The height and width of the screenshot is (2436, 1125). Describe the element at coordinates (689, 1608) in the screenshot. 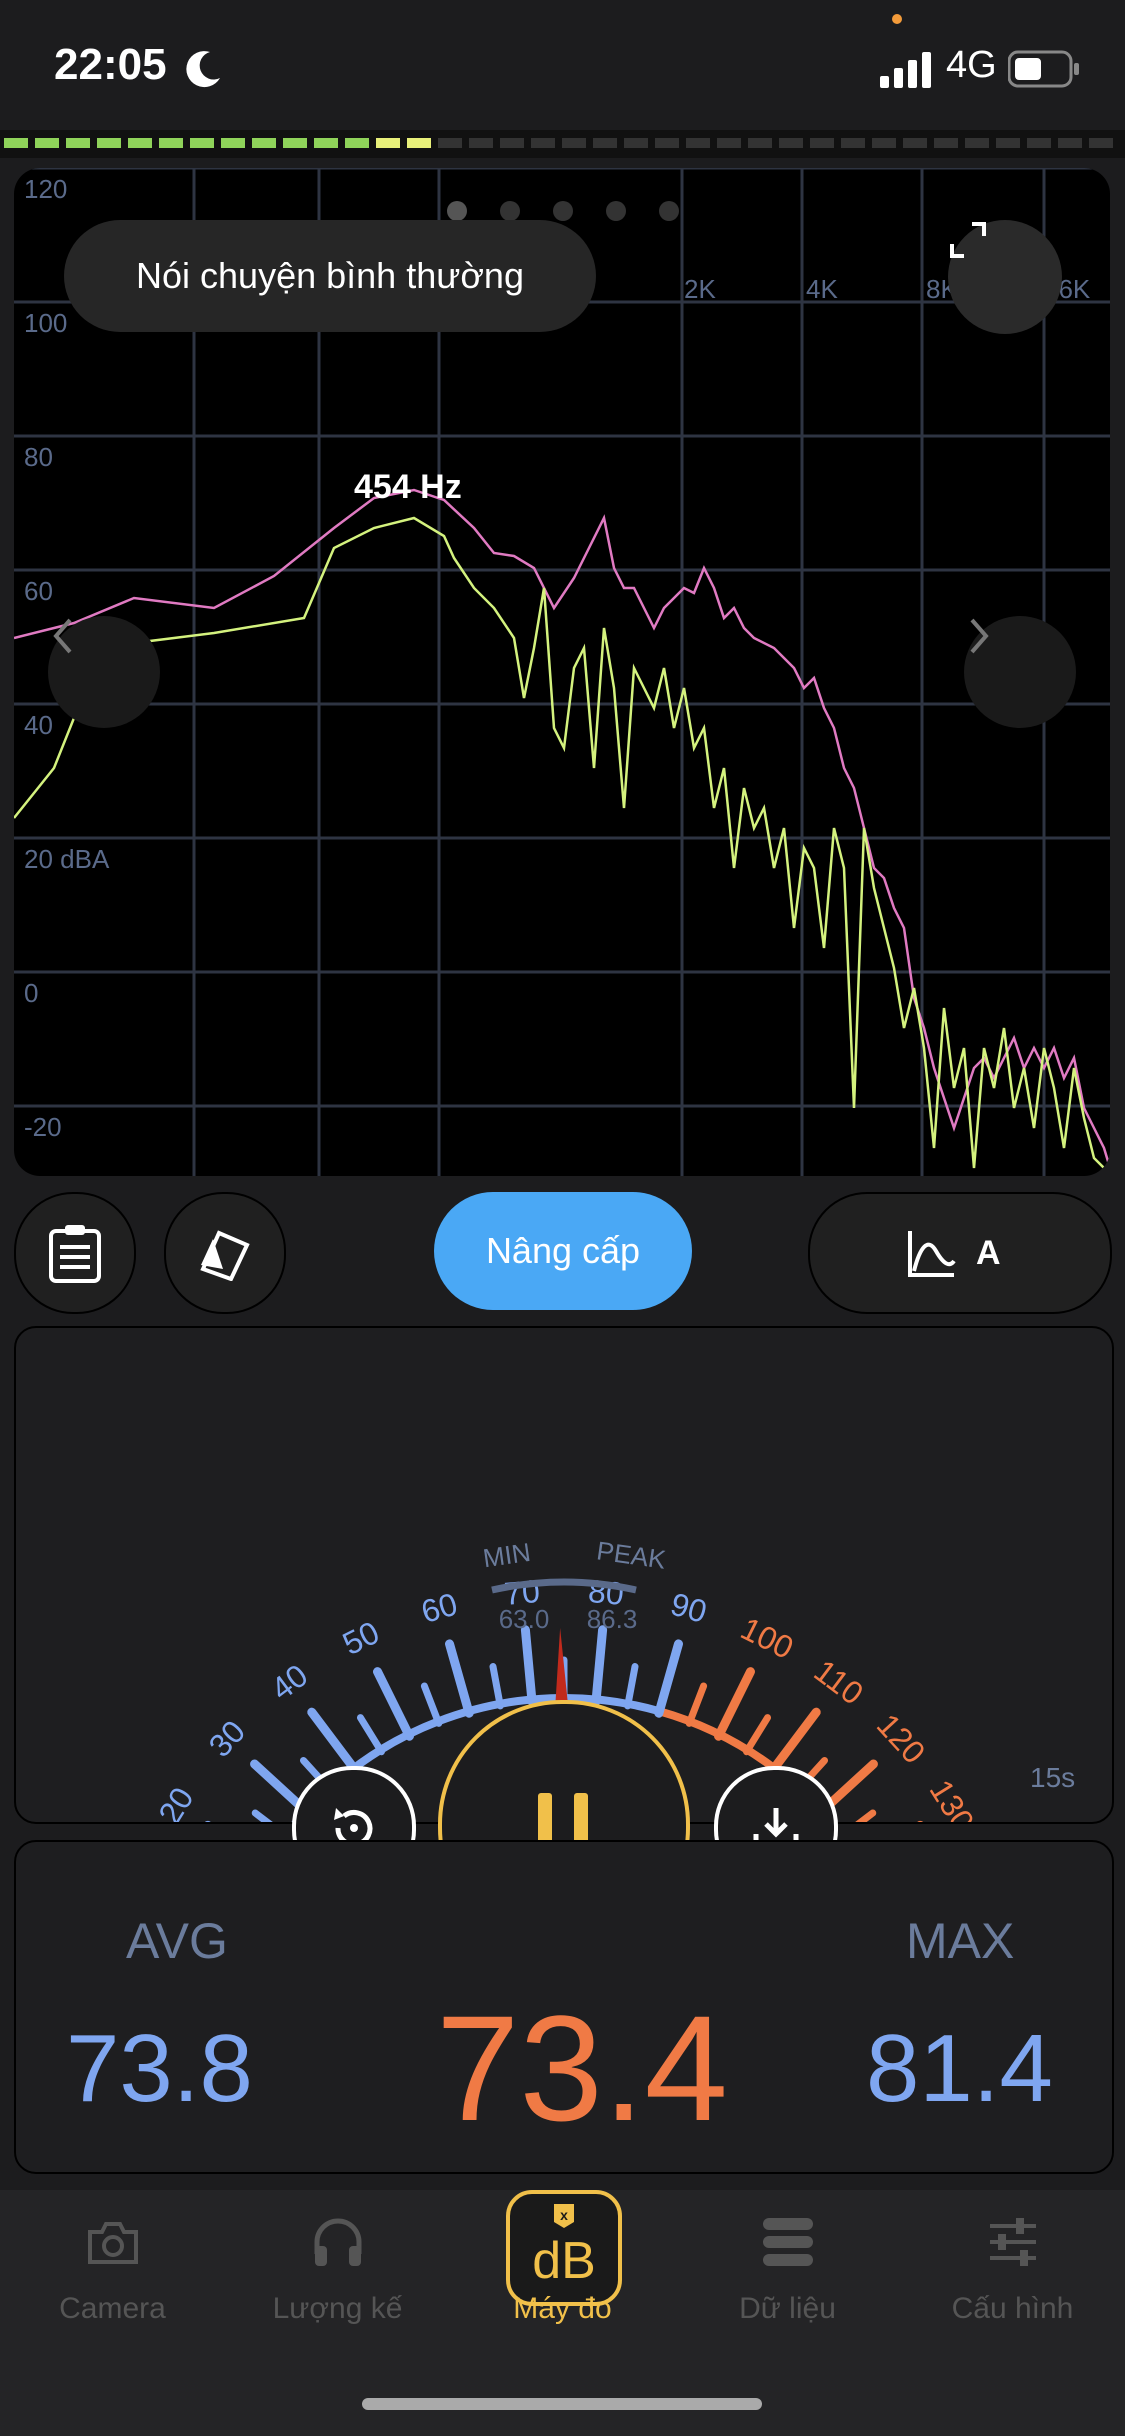

I see `tick-label: 90` at that location.